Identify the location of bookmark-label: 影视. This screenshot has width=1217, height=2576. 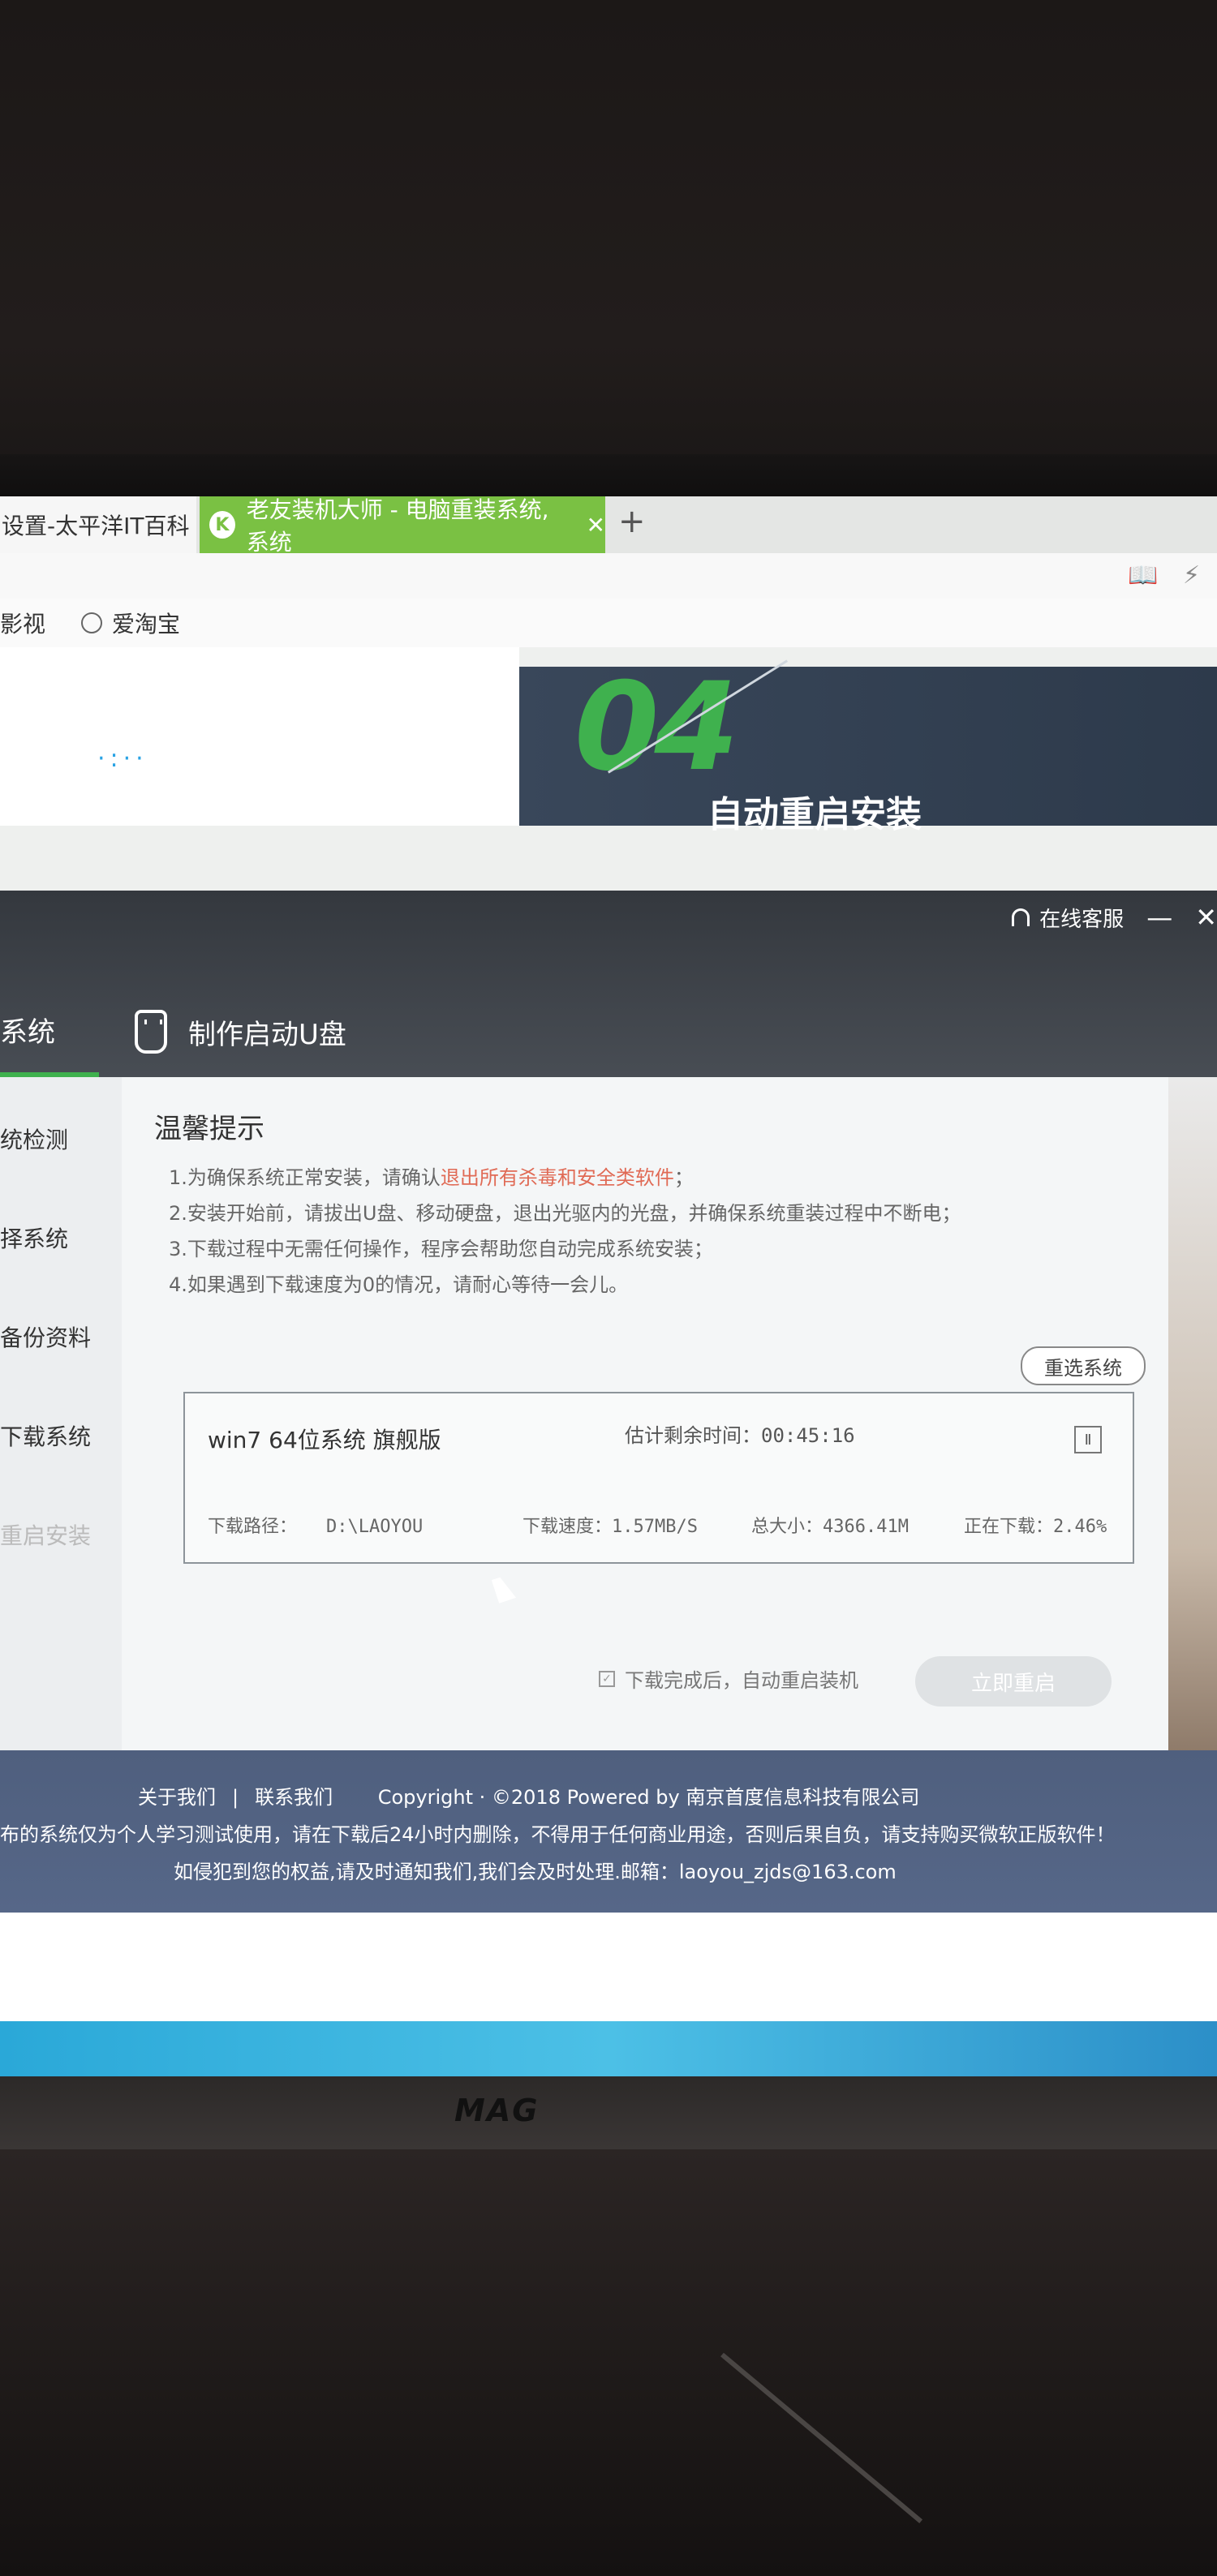
(23, 624).